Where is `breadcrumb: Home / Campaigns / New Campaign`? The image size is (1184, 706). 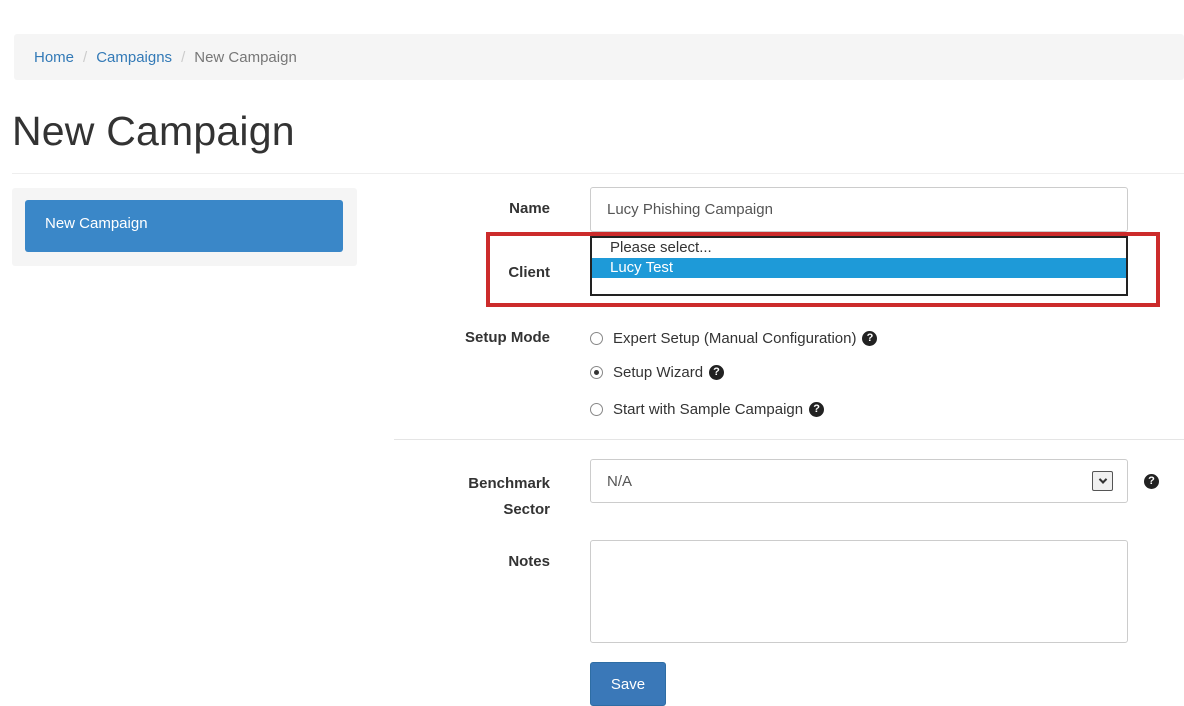 breadcrumb: Home / Campaigns / New Campaign is located at coordinates (599, 57).